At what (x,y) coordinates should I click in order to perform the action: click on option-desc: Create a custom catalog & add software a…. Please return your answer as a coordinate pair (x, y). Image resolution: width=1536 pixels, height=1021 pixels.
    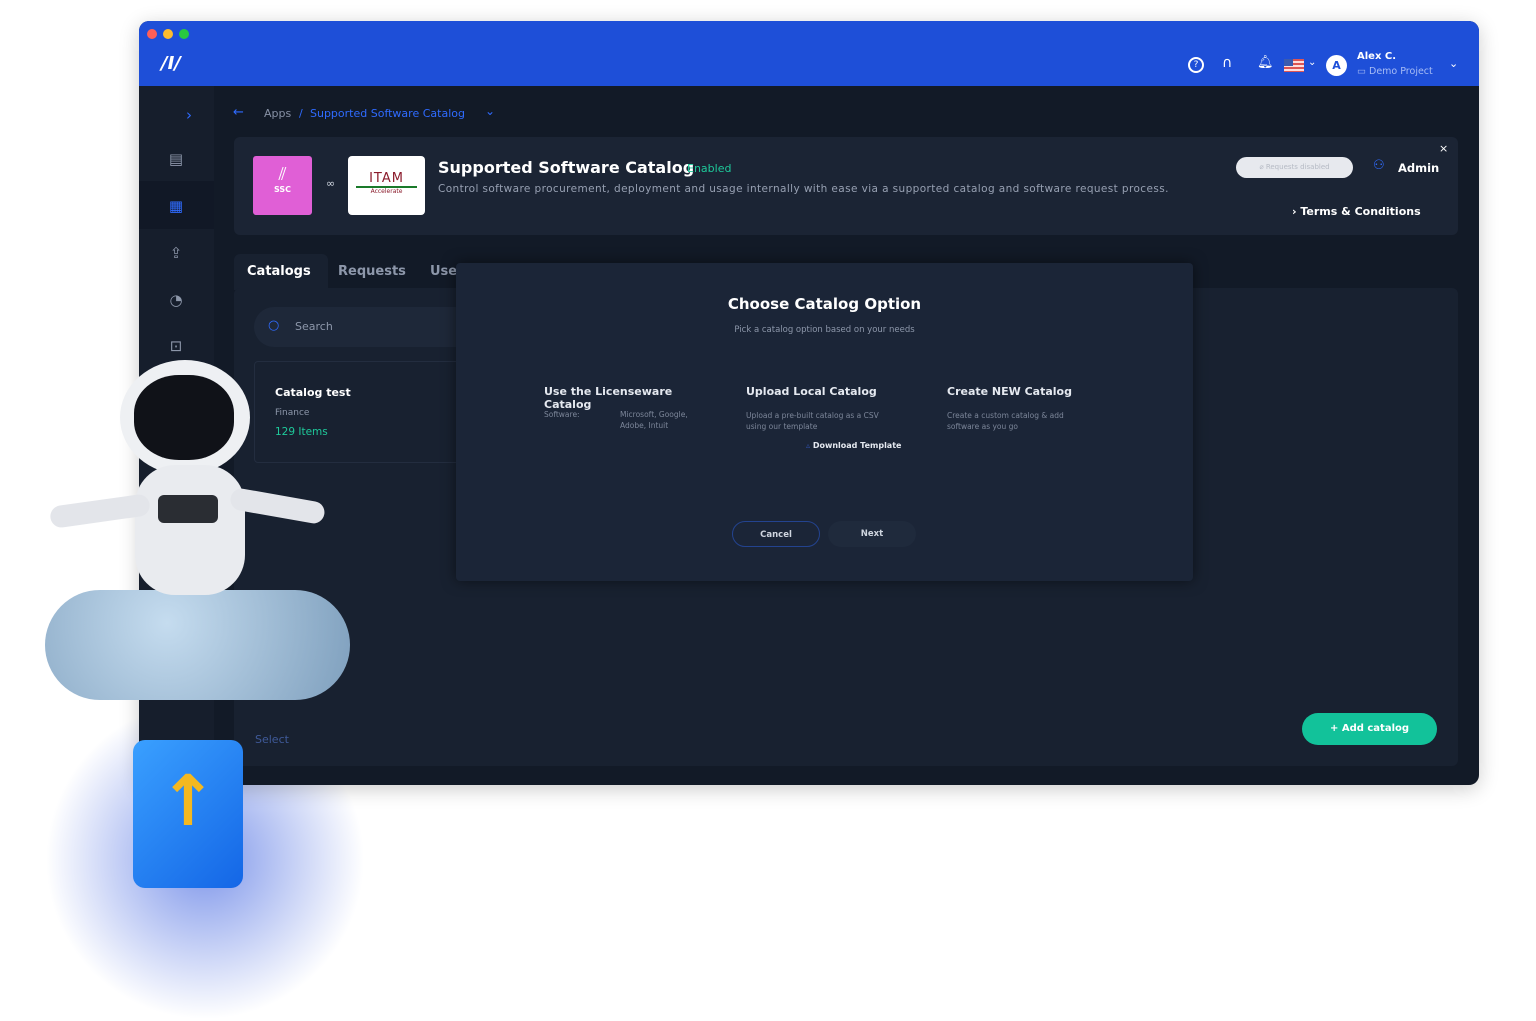
    Looking at the image, I should click on (1005, 421).